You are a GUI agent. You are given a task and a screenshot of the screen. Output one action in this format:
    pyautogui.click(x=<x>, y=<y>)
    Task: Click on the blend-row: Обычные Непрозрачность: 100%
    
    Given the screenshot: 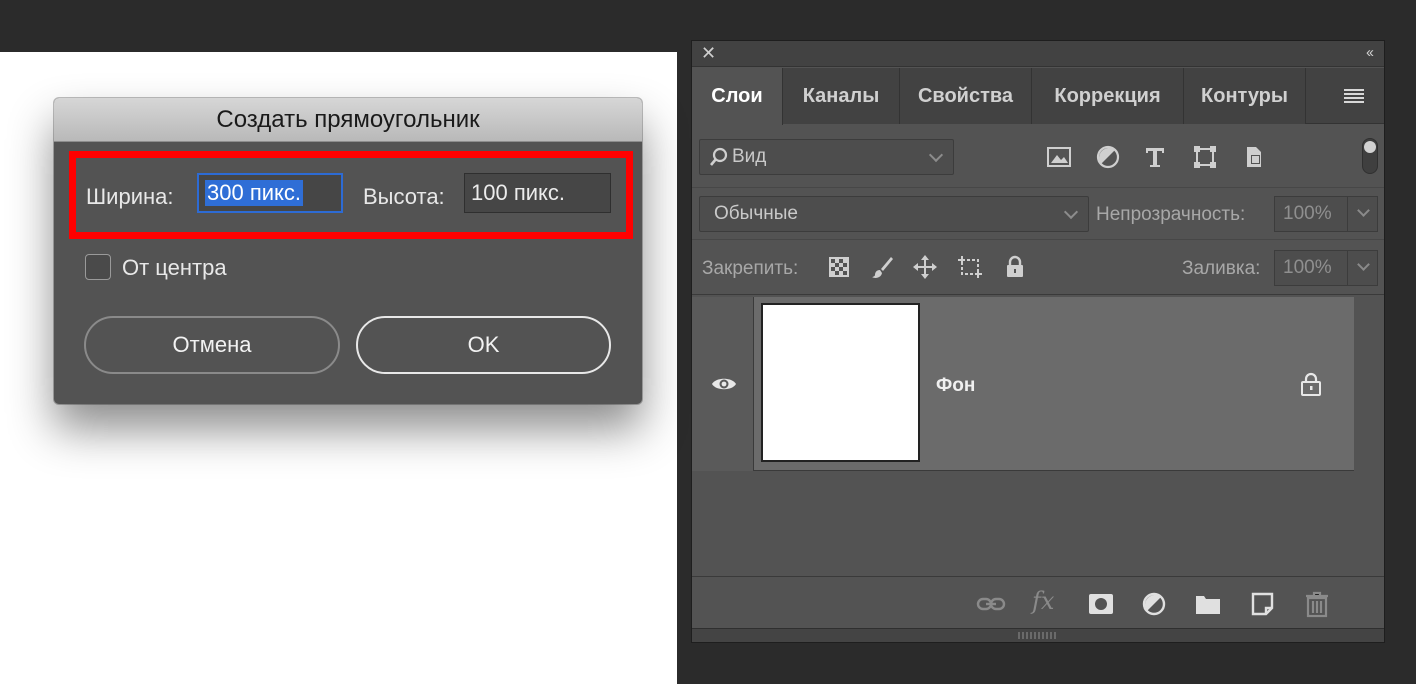 What is the action you would take?
    pyautogui.click(x=1038, y=212)
    